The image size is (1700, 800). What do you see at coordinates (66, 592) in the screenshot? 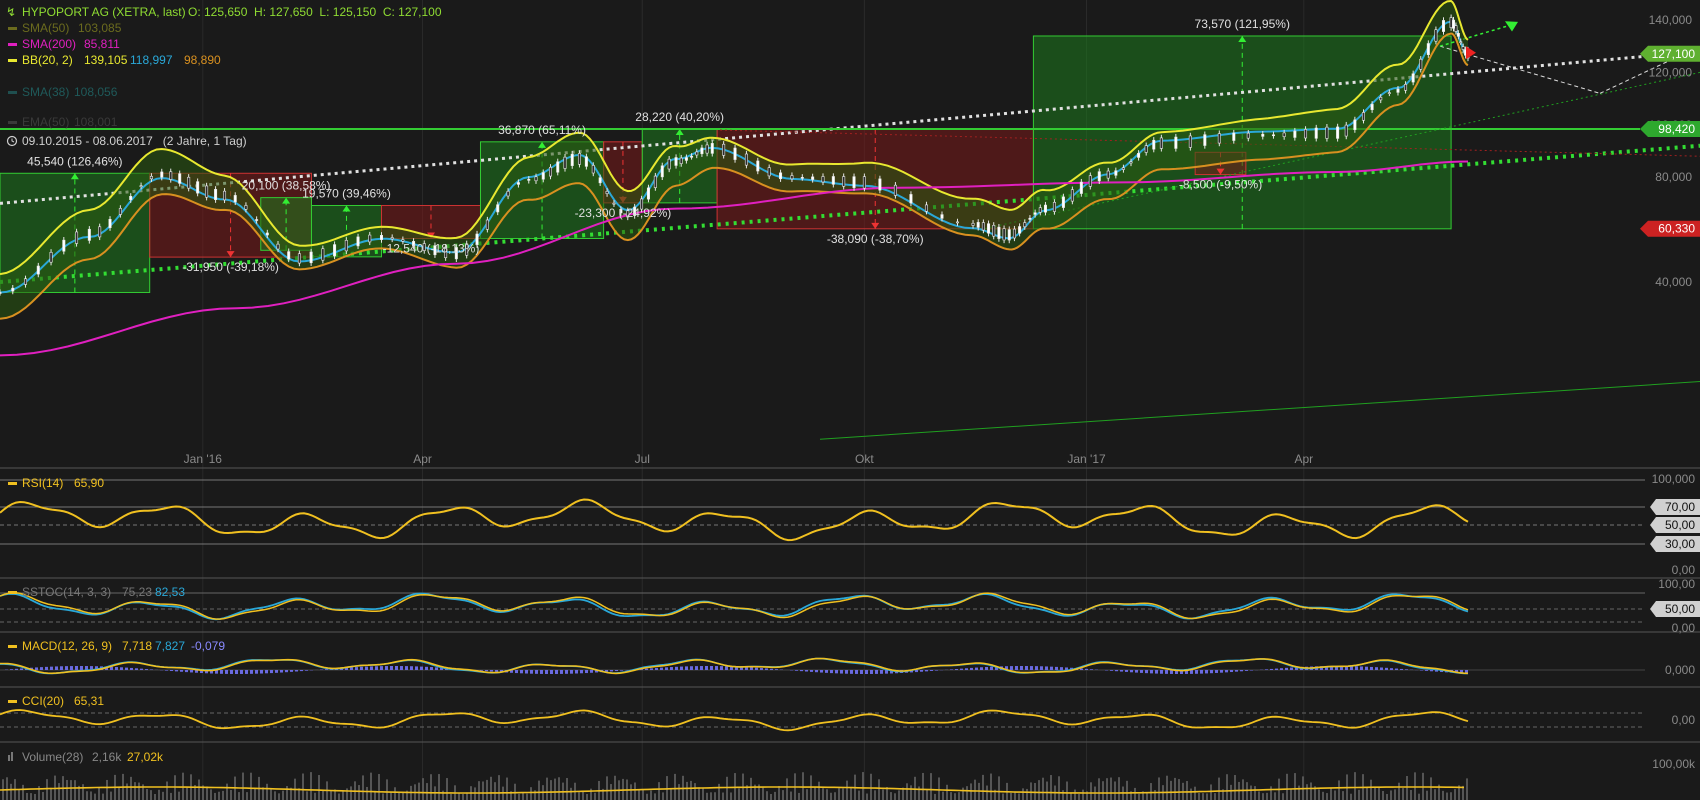
I see `sstoc-label: SSTOC(14, 3, 3)` at bounding box center [66, 592].